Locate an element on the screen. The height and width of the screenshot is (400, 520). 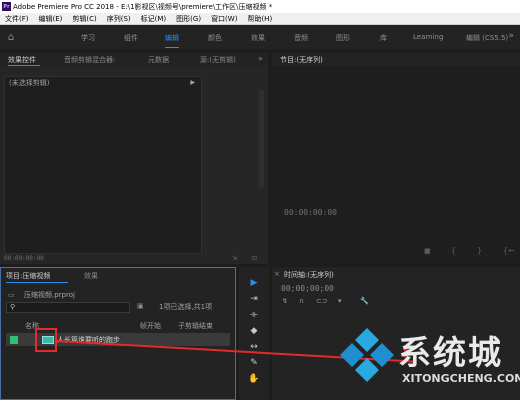
mark-out-icon: } is located at coordinates (479, 250).